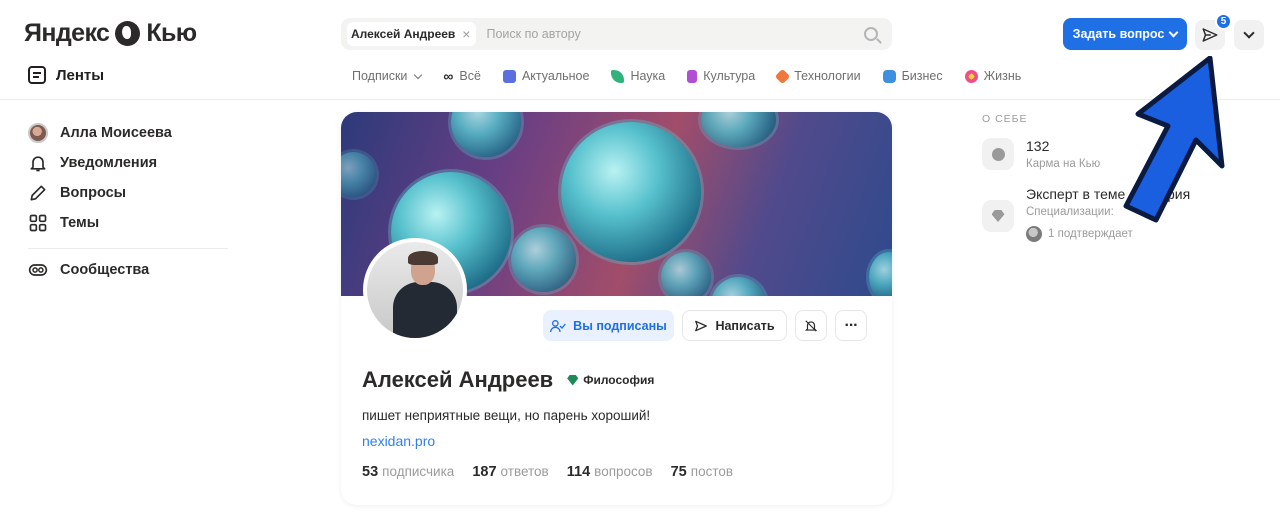 This screenshot has height=525, width=1280. I want to click on stat-label: постов, so click(712, 471).